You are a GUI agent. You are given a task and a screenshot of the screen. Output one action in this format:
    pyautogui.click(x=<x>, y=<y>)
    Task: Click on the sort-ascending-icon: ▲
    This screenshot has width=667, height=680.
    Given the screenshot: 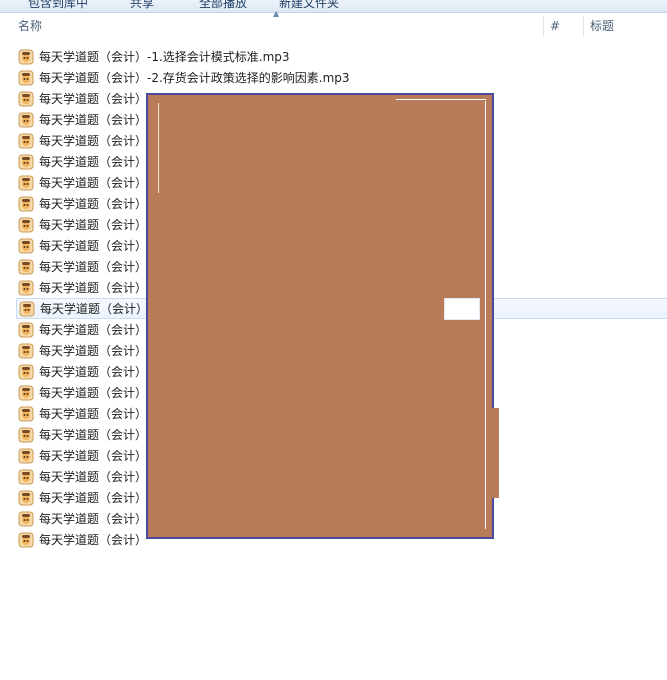 What is the action you would take?
    pyautogui.click(x=276, y=13)
    